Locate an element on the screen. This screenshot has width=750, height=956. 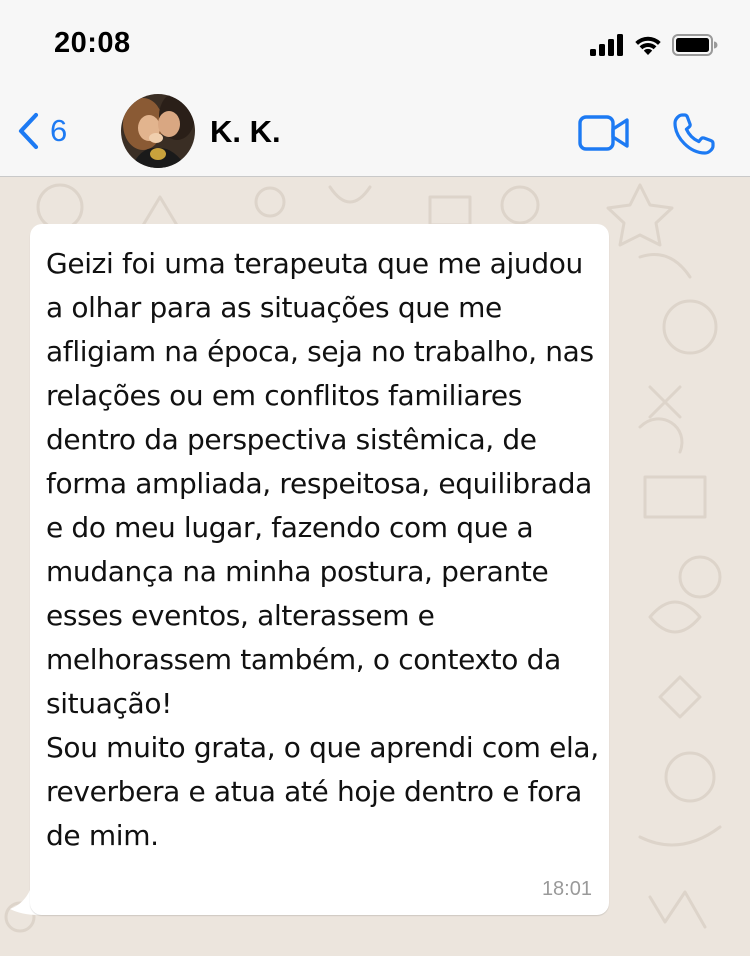
chat-header: 6 K. K. is located at coordinates (375, 132).